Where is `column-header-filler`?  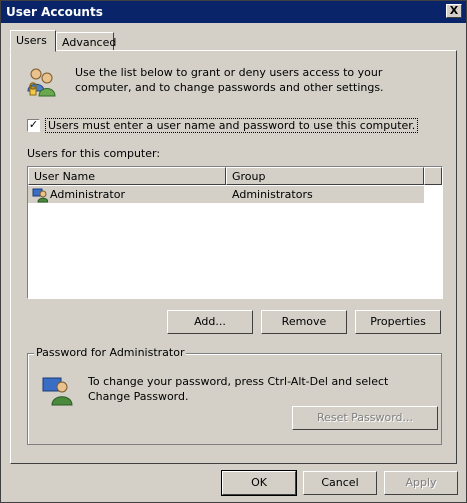 column-header-filler is located at coordinates (433, 176).